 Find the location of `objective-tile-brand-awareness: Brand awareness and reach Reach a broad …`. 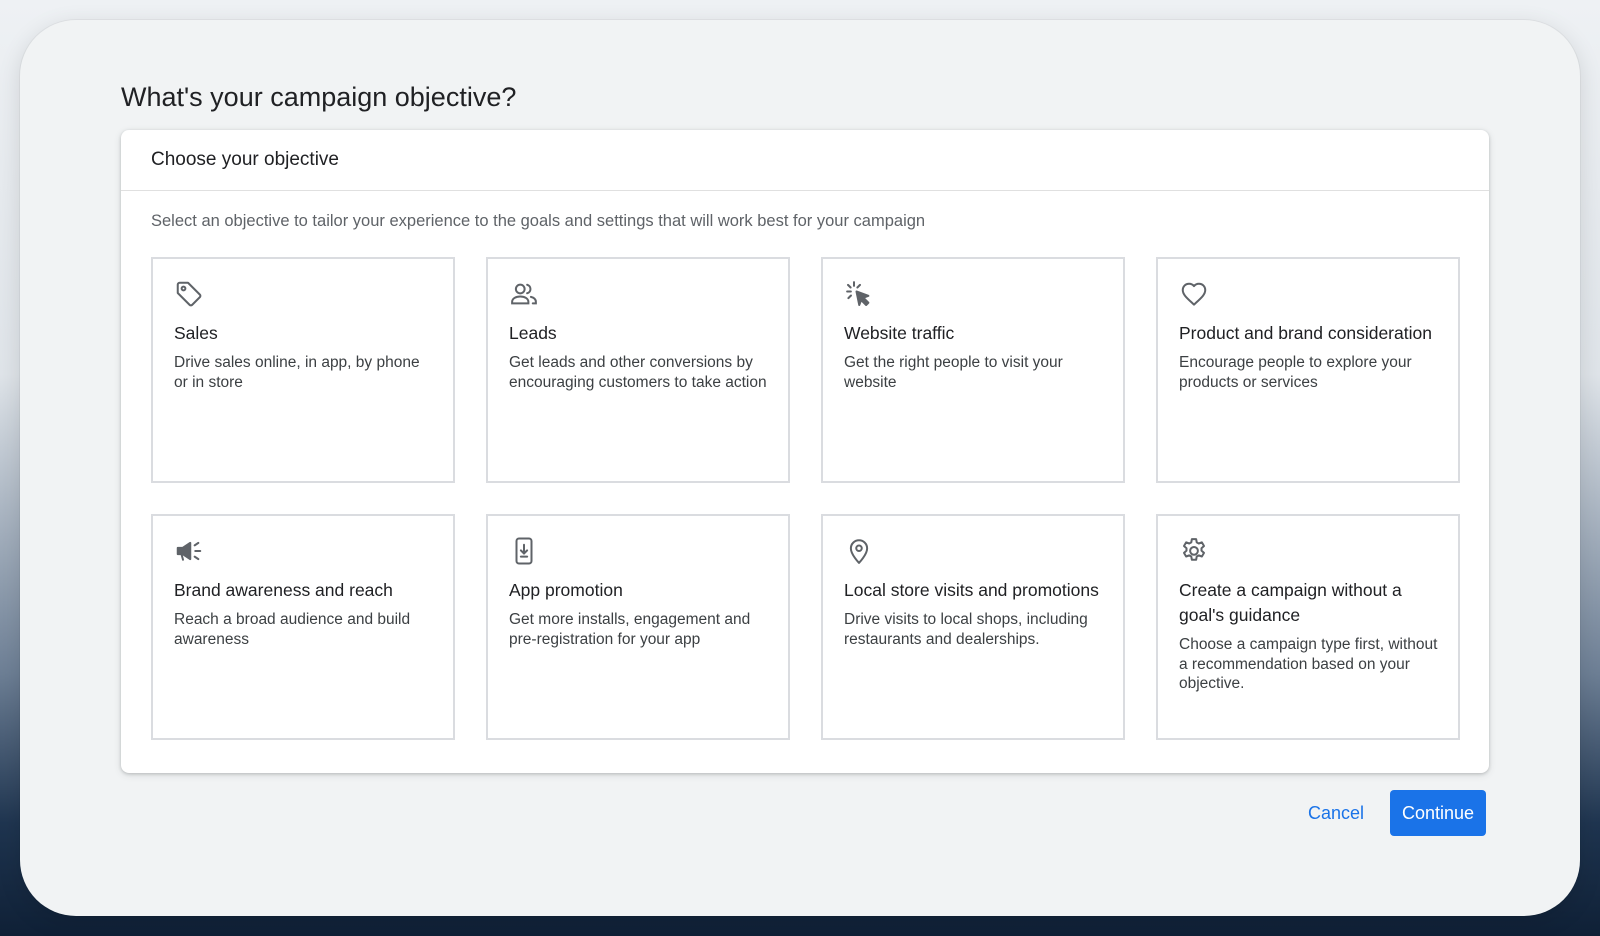

objective-tile-brand-awareness: Brand awareness and reach Reach a broad … is located at coordinates (303, 627).